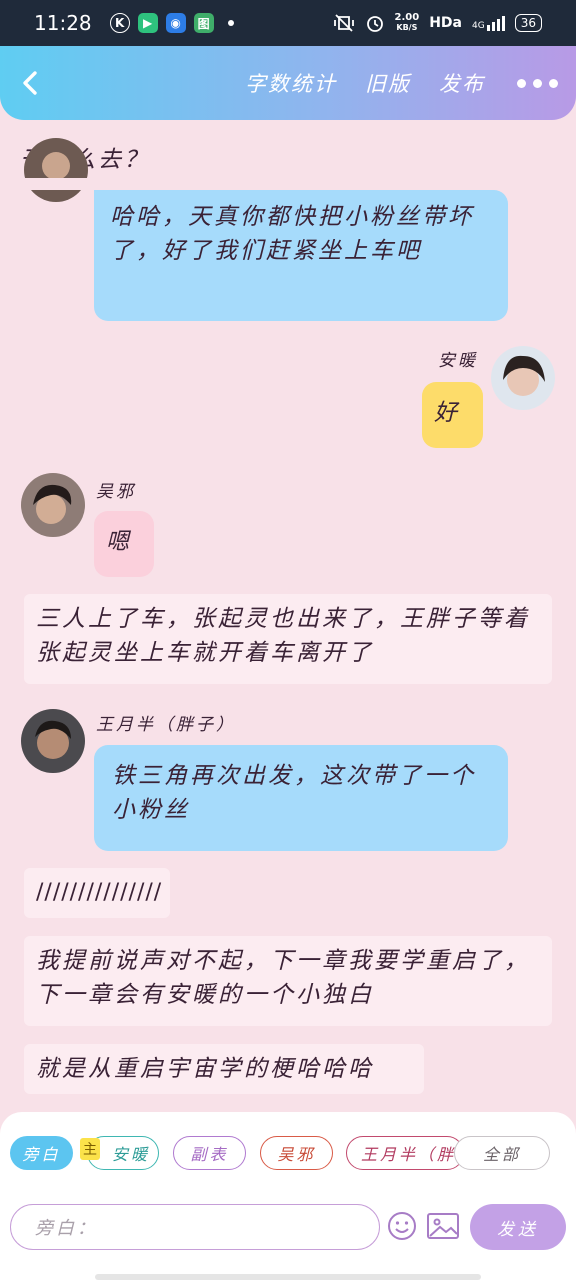 The width and height of the screenshot is (576, 1280). What do you see at coordinates (175, 23) in the screenshot?
I see `player-app-icon: ◉` at bounding box center [175, 23].